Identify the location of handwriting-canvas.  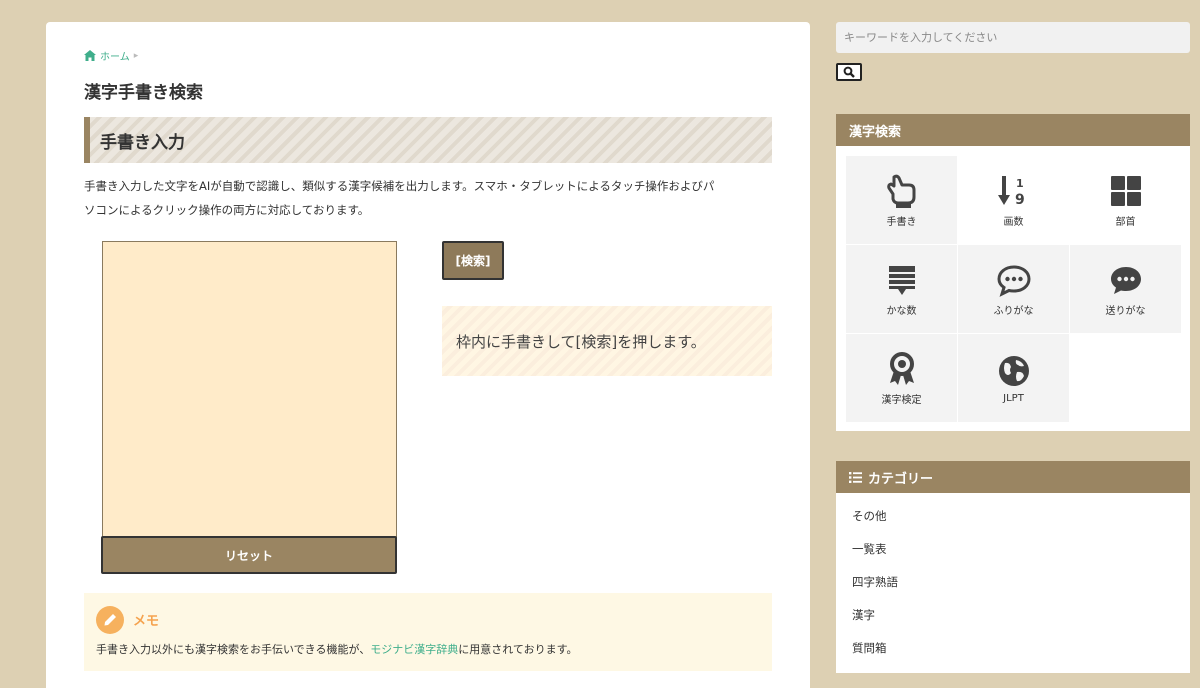
(249, 391).